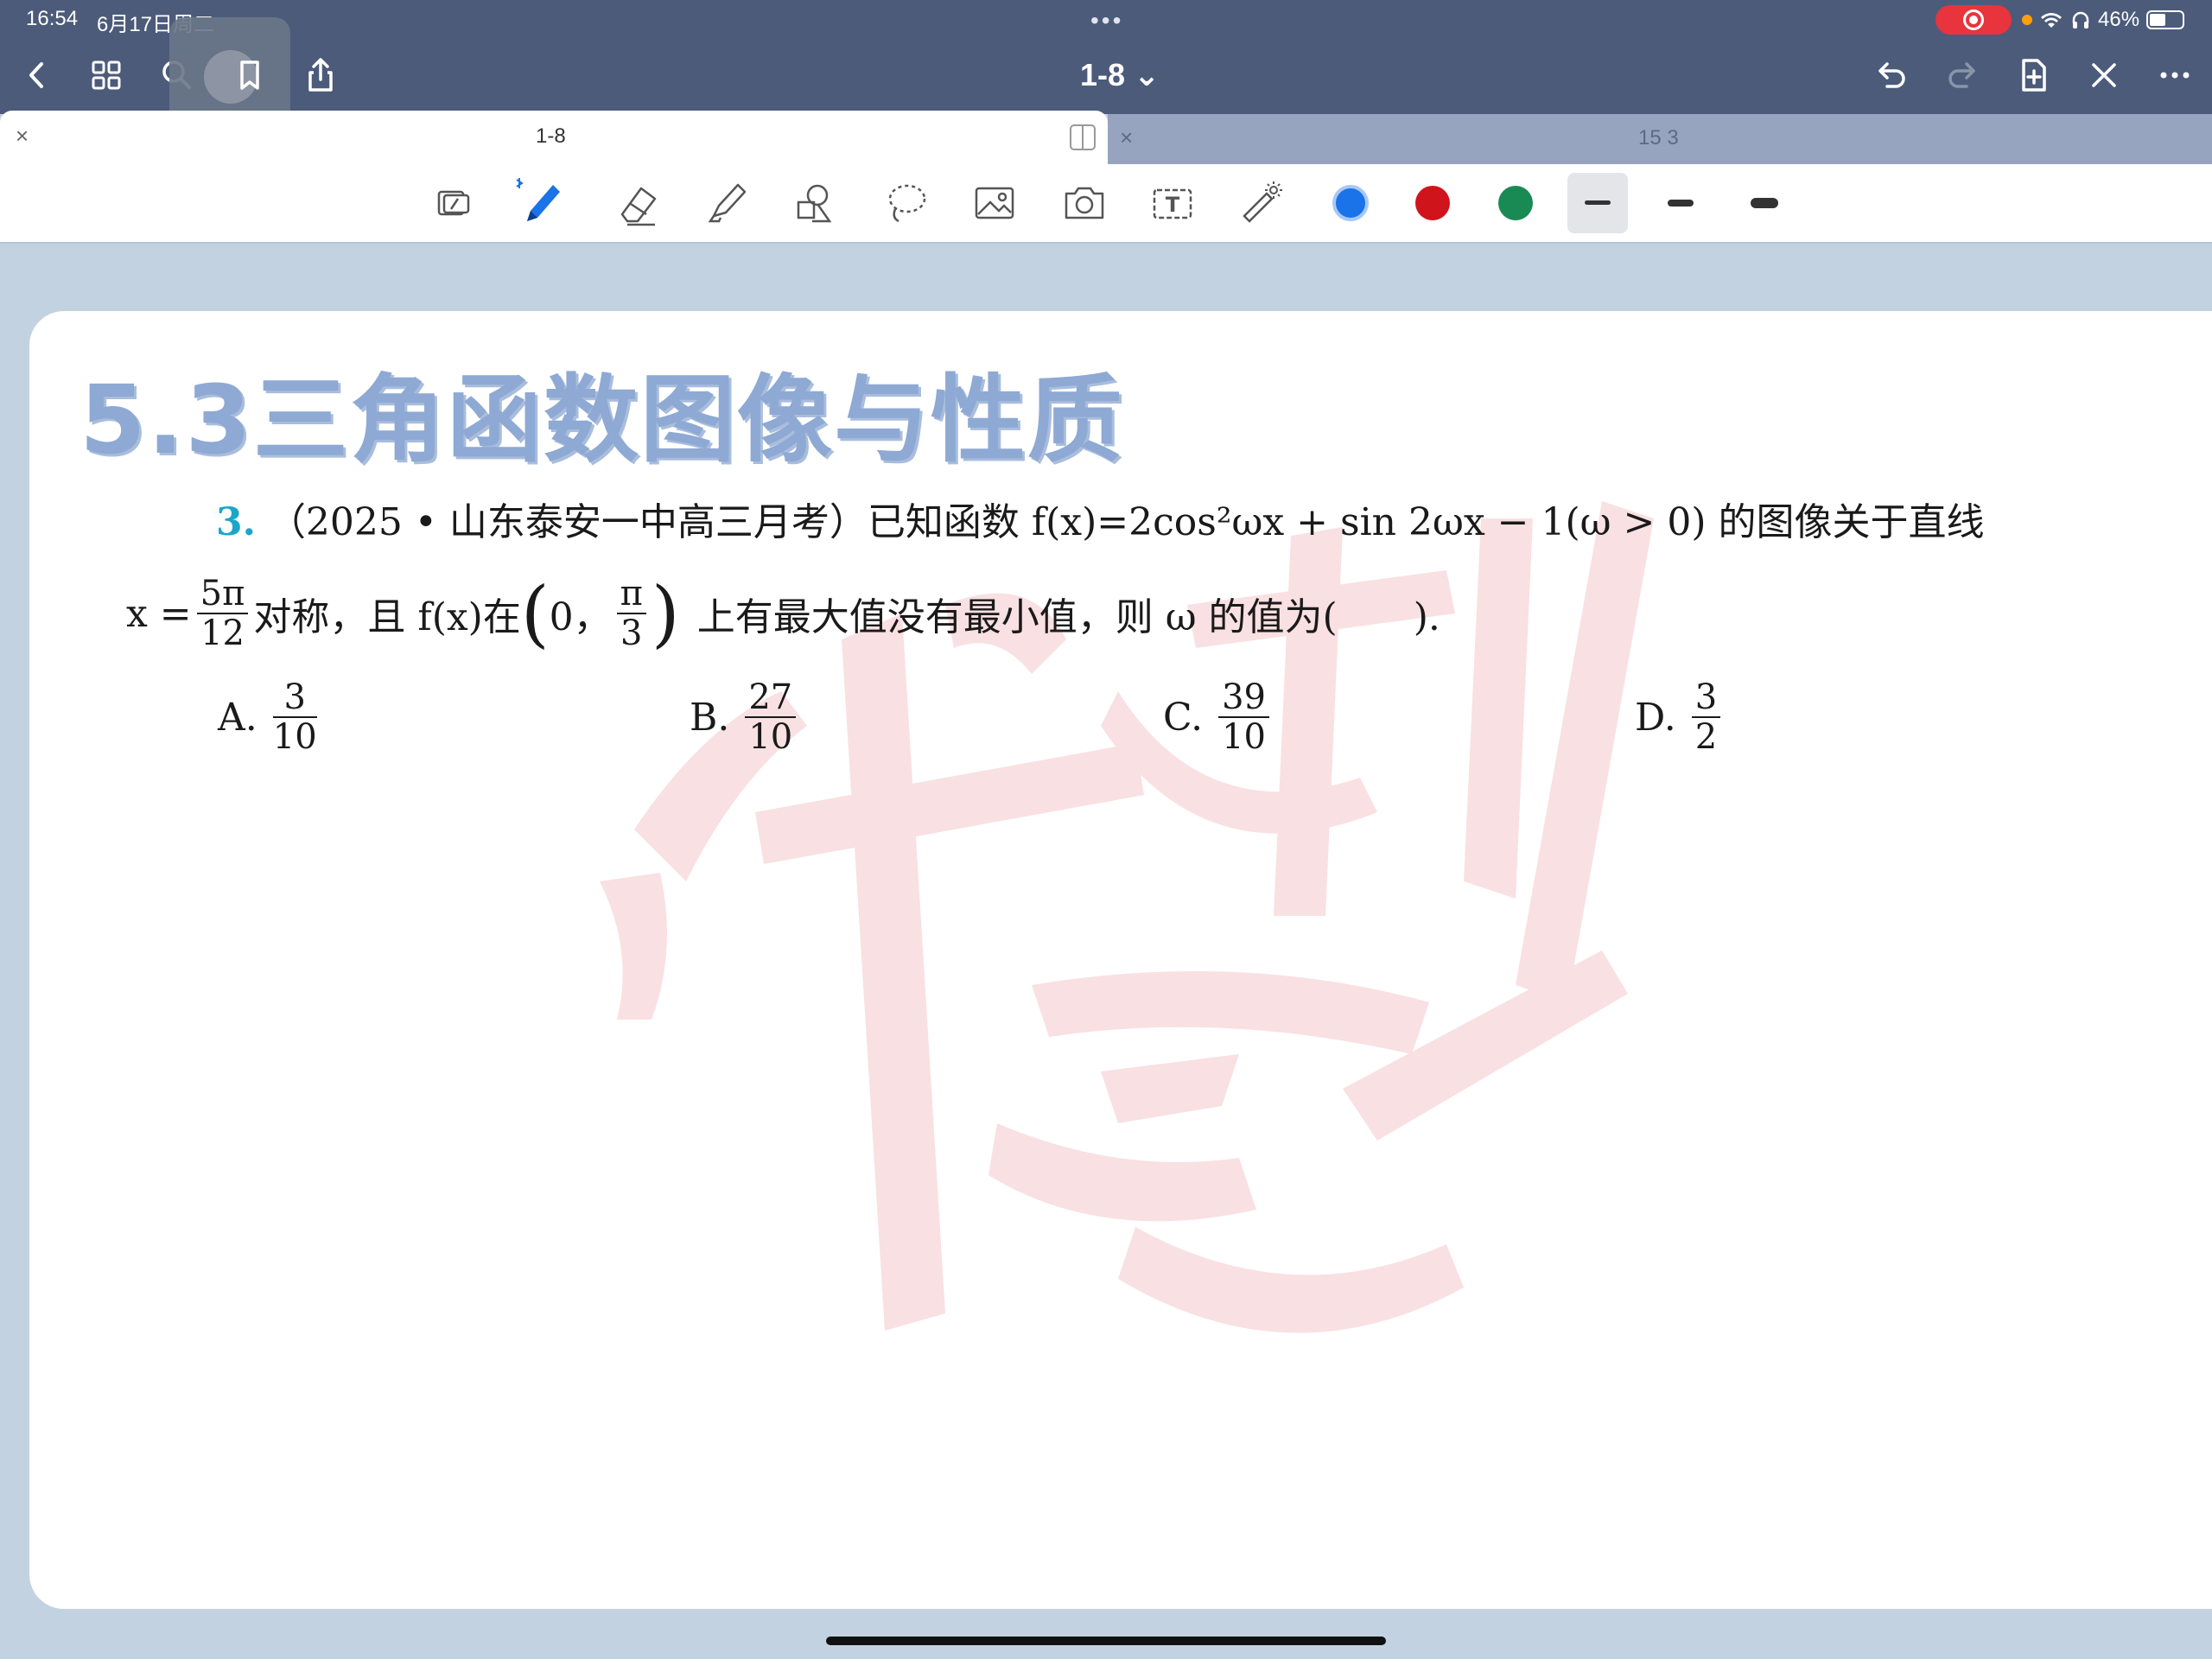 This screenshot has width=2212, height=1659. What do you see at coordinates (551, 136) in the screenshot?
I see `tab-label: 1-8` at bounding box center [551, 136].